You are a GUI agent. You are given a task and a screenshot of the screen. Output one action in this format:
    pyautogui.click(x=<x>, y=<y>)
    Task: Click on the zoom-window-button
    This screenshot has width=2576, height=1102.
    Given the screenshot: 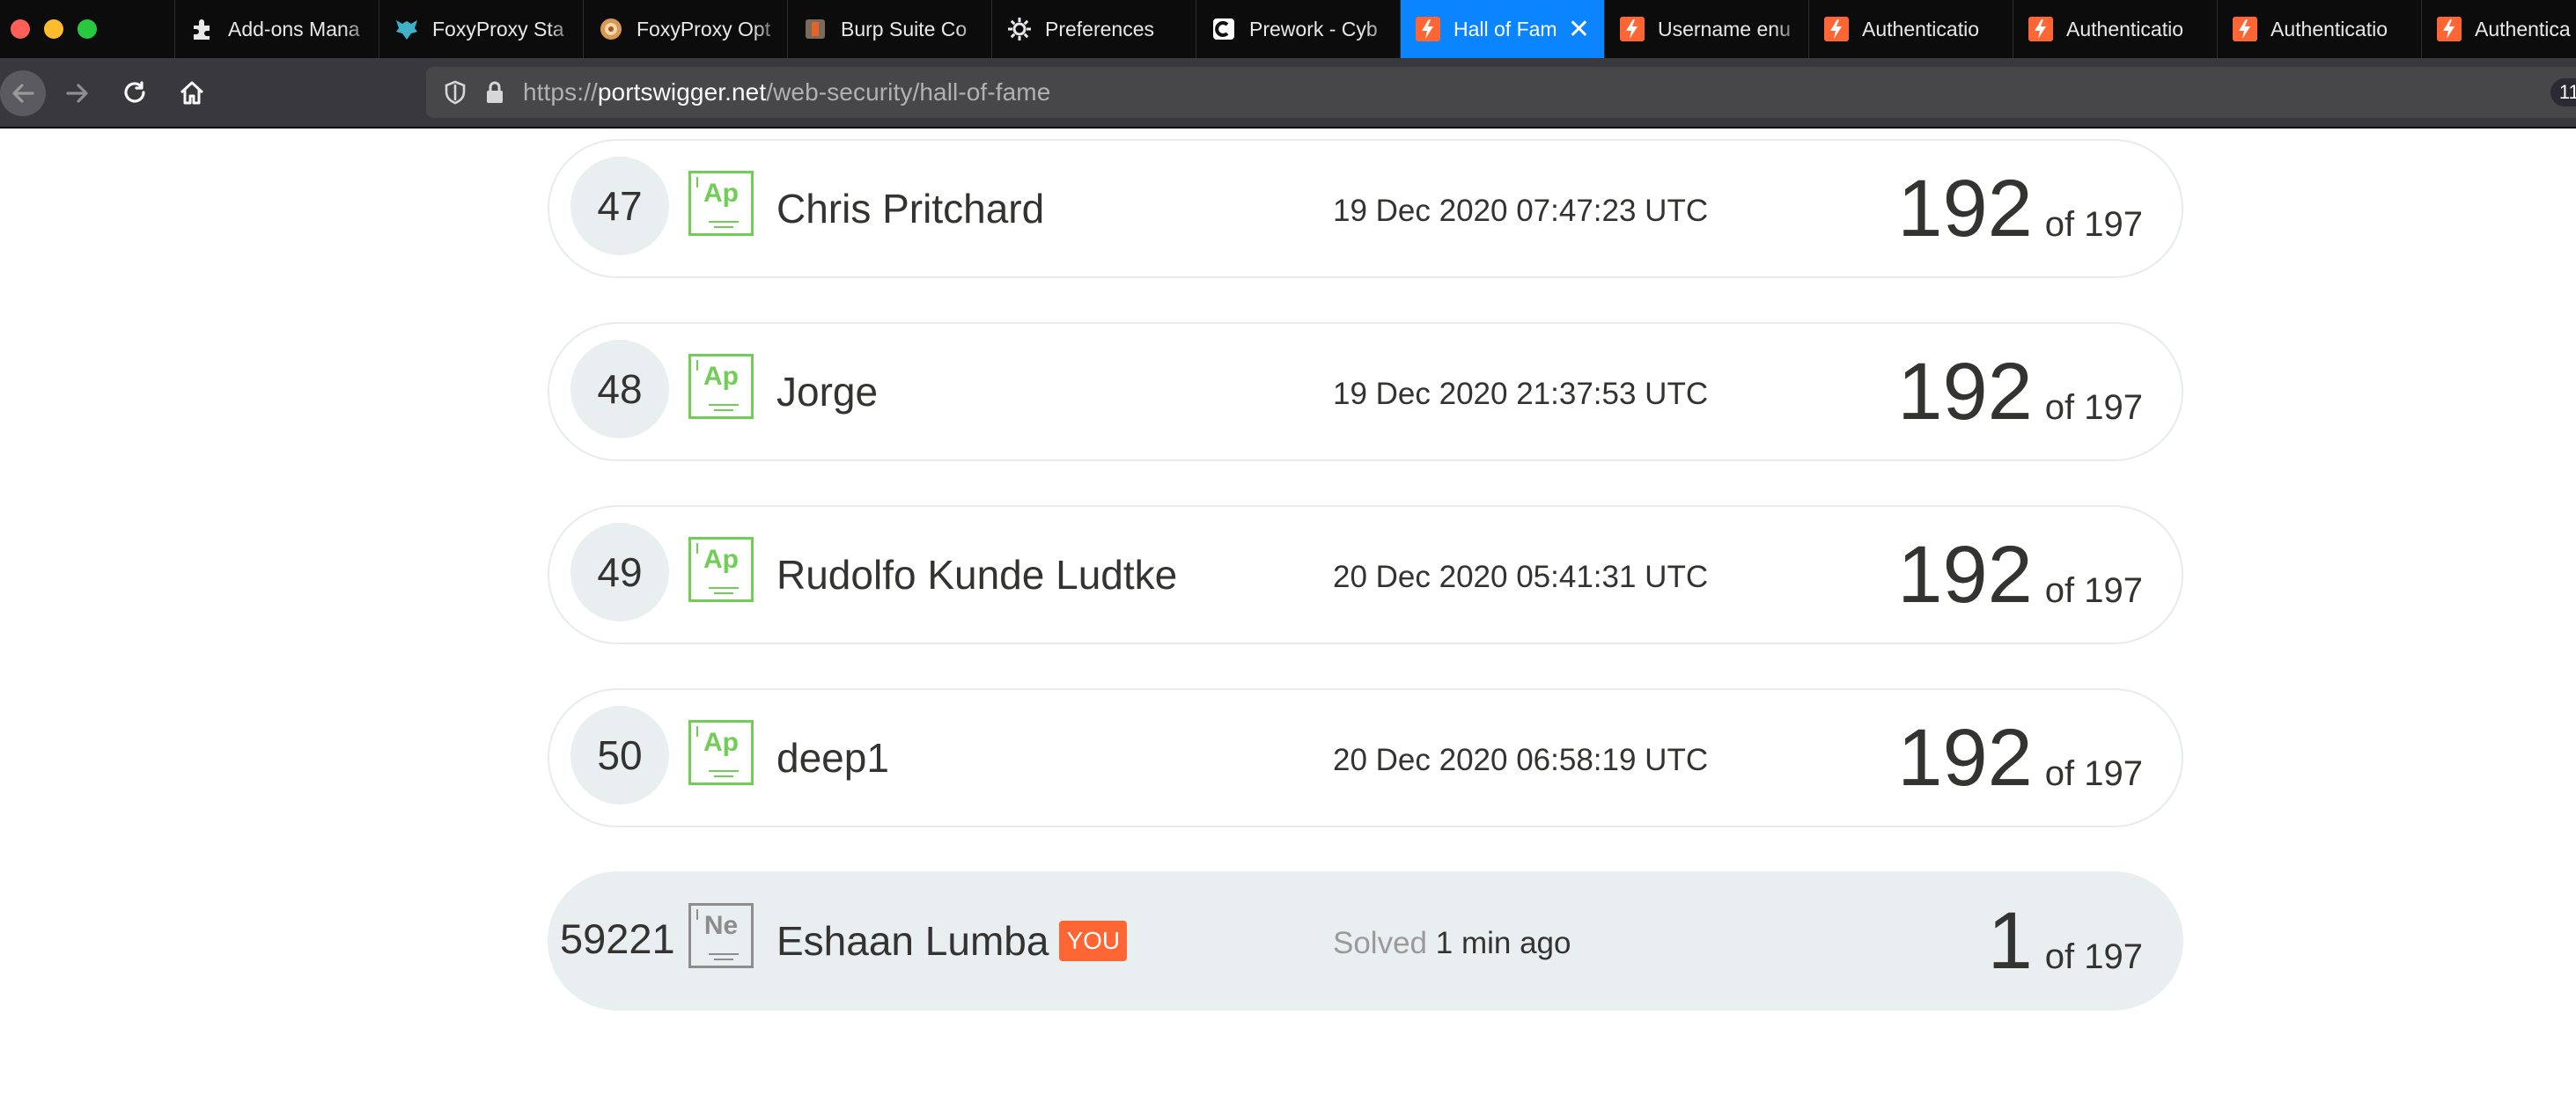 What is the action you would take?
    pyautogui.click(x=87, y=29)
    